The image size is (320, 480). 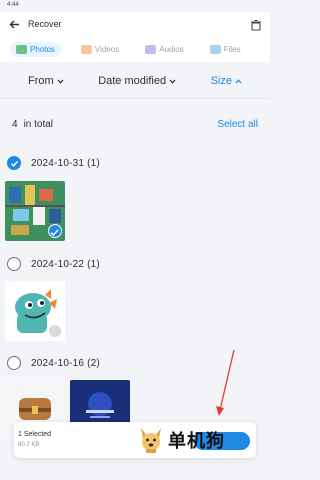 What do you see at coordinates (256, 24) in the screenshot?
I see `recycle-bin-icon` at bounding box center [256, 24].